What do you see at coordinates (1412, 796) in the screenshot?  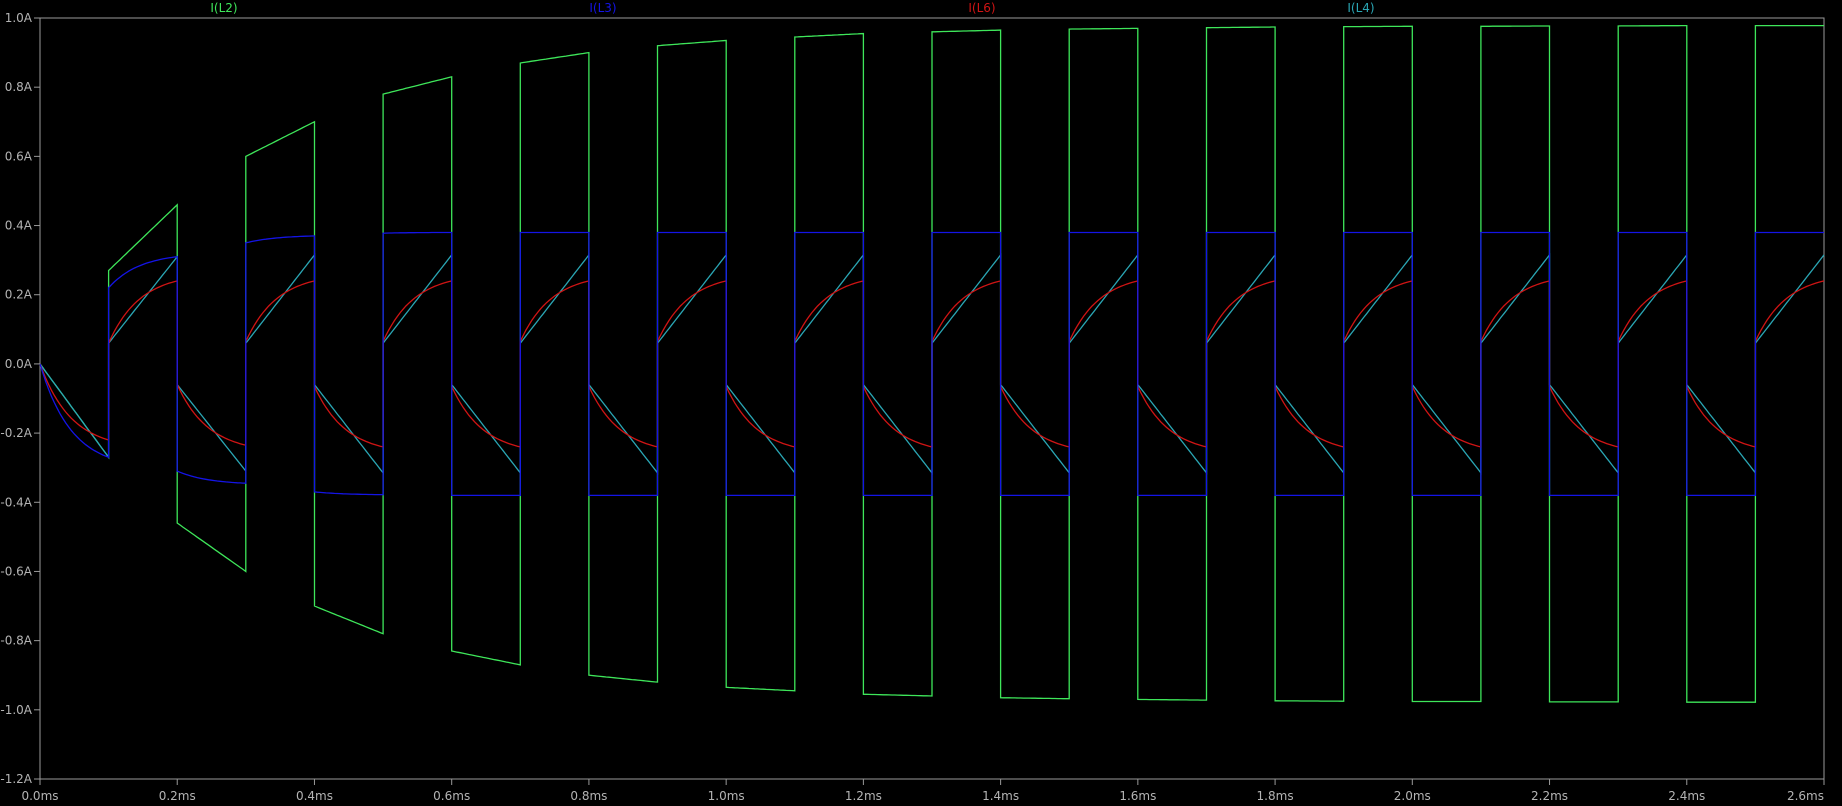 I see `x-tick-label: 2.0ms` at bounding box center [1412, 796].